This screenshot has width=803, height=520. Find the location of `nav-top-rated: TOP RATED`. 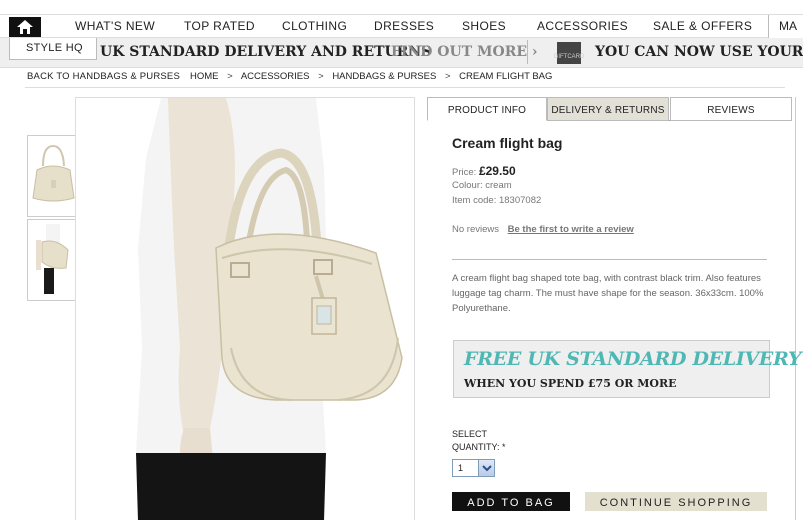

nav-top-rated: TOP RATED is located at coordinates (219, 26).